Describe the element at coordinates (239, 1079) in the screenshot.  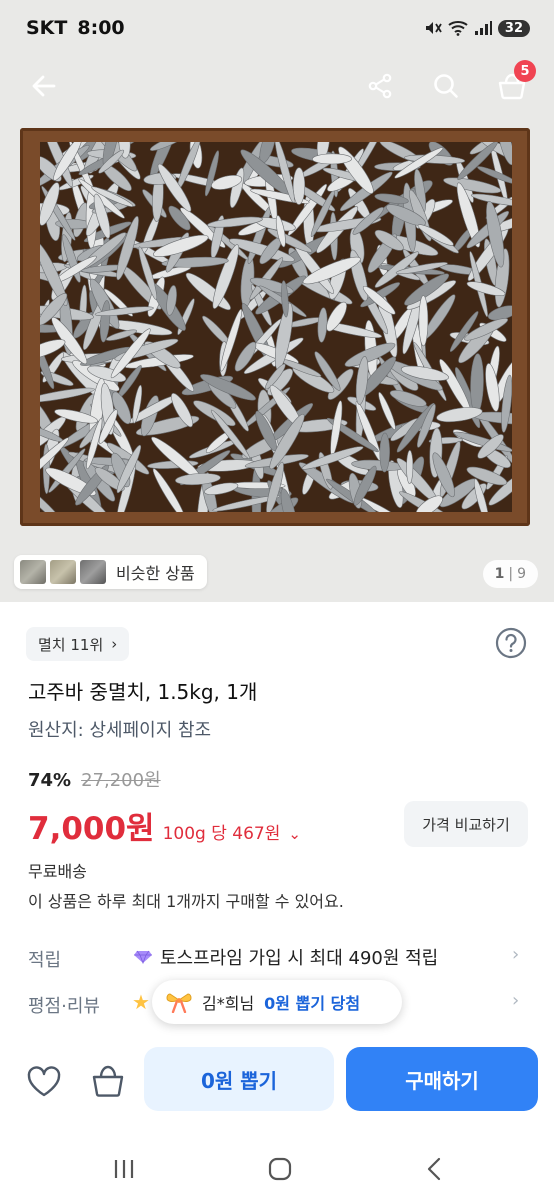
I see `zero-won-draw-button: 0원 뽑기` at that location.